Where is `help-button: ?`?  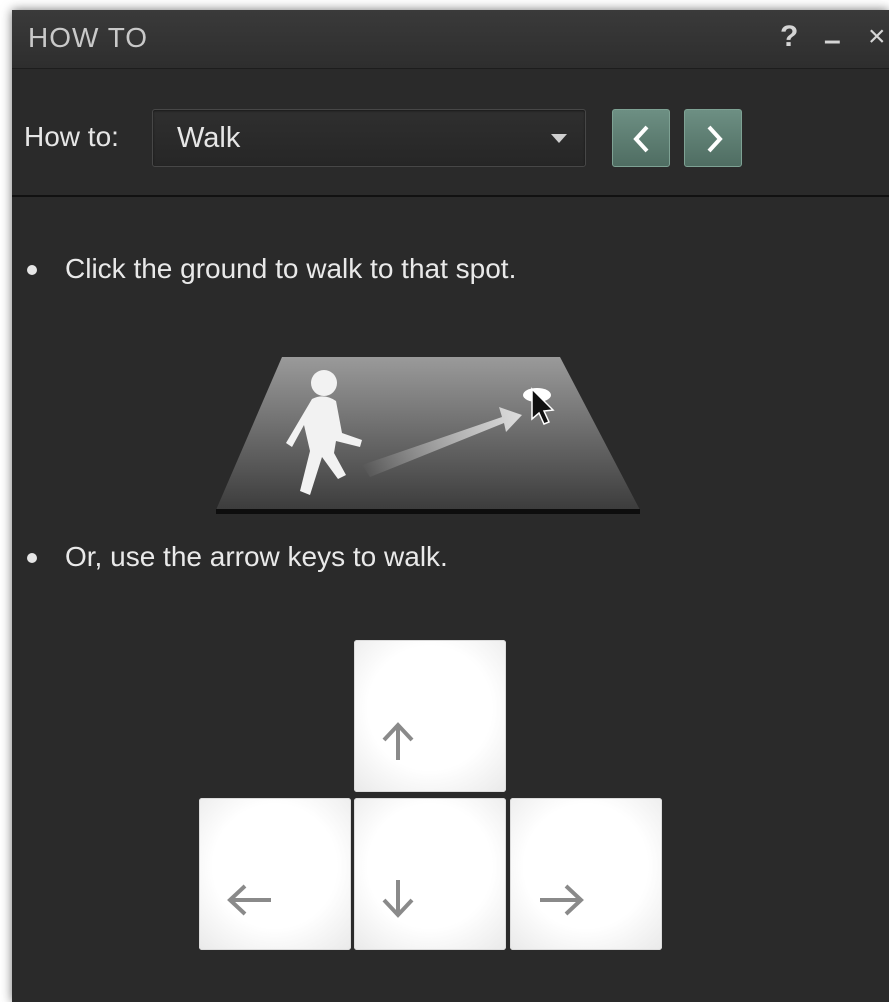 help-button: ? is located at coordinates (789, 37).